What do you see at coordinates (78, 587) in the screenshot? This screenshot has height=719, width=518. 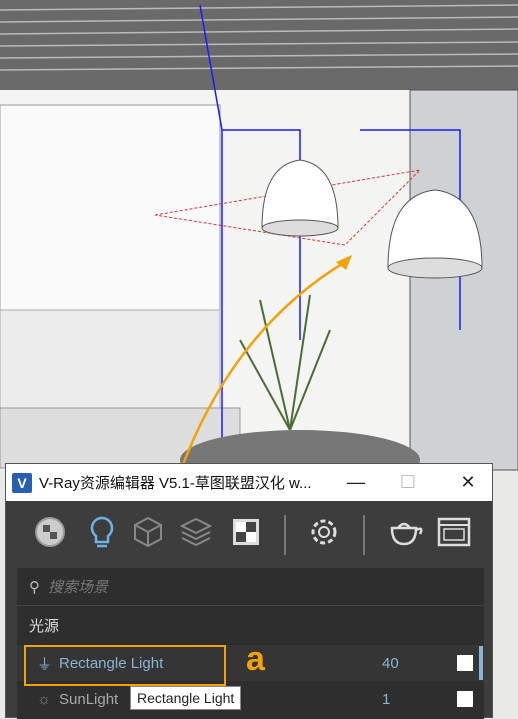 I see `search-placeholder: 搜索场景` at bounding box center [78, 587].